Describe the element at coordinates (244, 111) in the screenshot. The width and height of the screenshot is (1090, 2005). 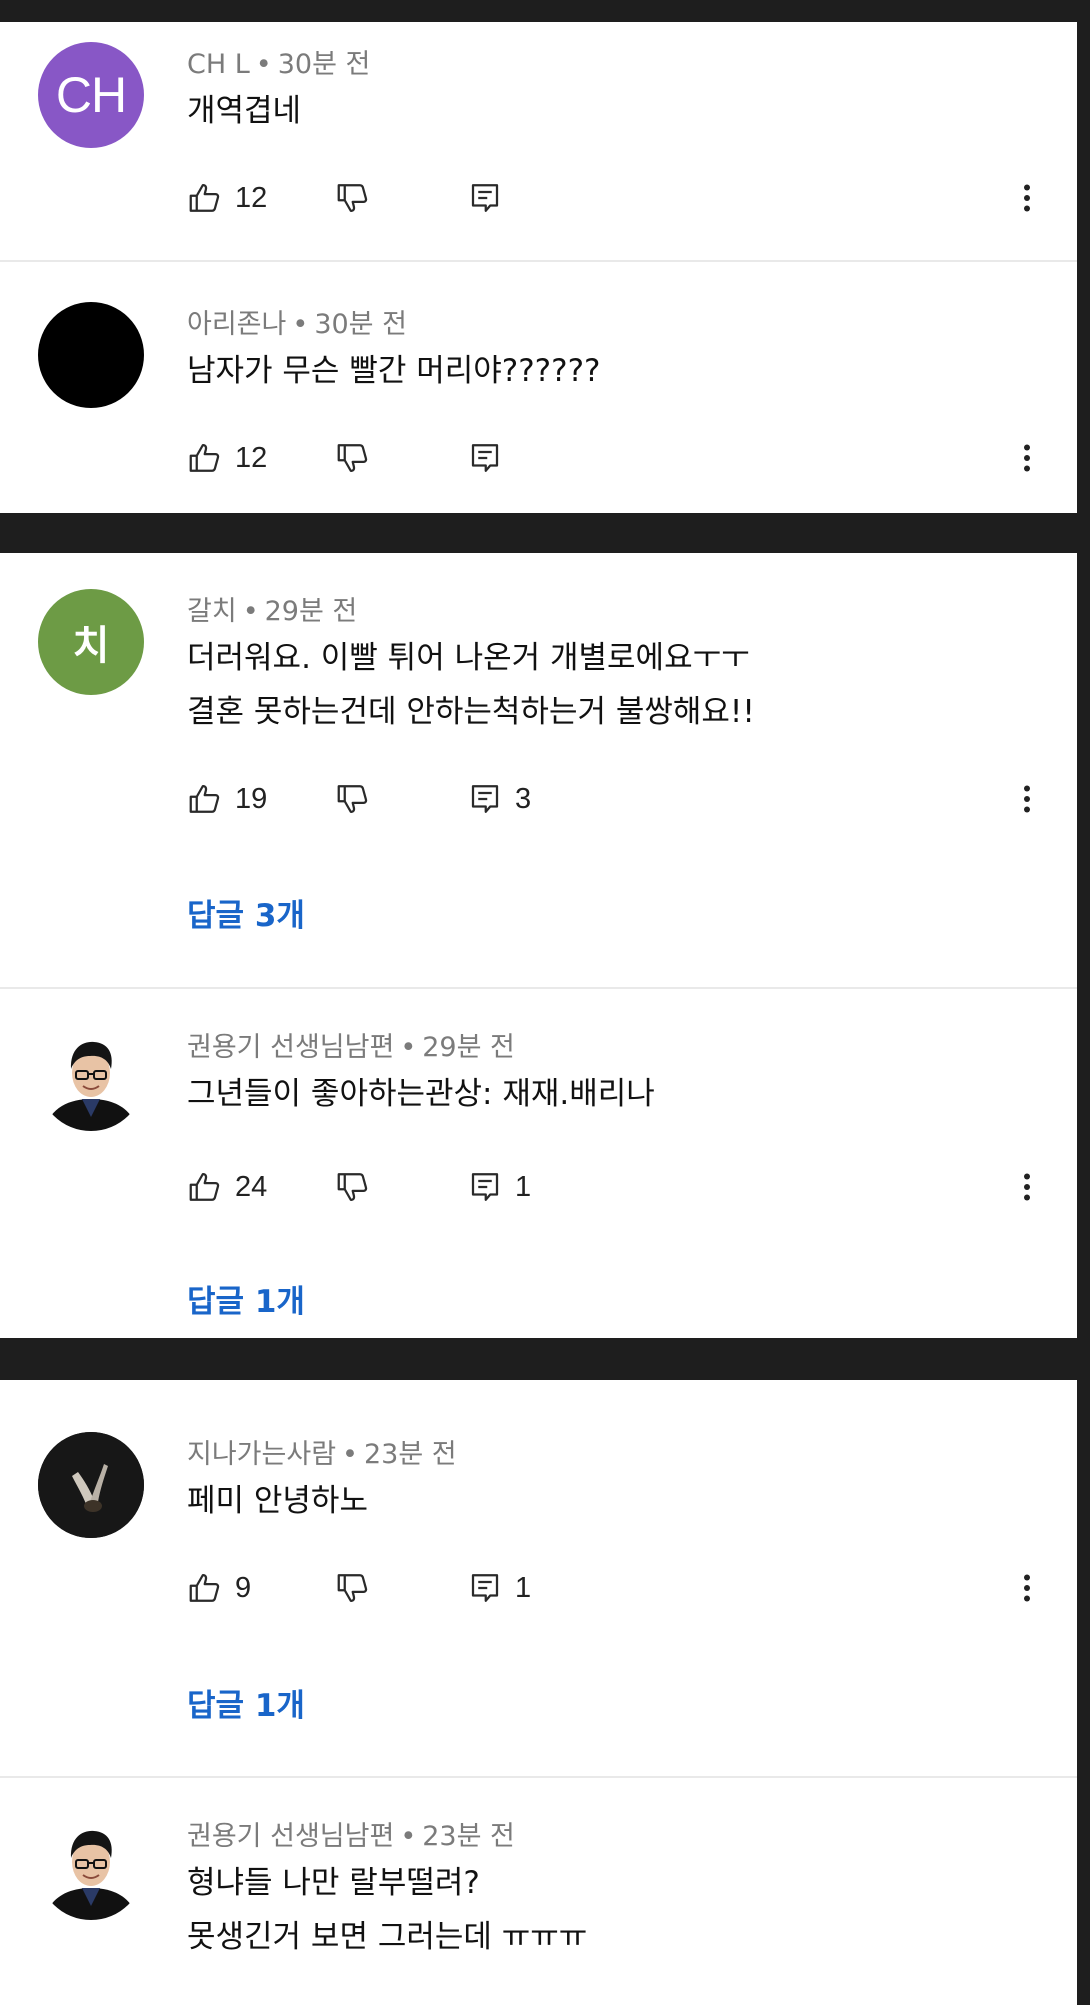
I see `comment-text: 개역겹네` at that location.